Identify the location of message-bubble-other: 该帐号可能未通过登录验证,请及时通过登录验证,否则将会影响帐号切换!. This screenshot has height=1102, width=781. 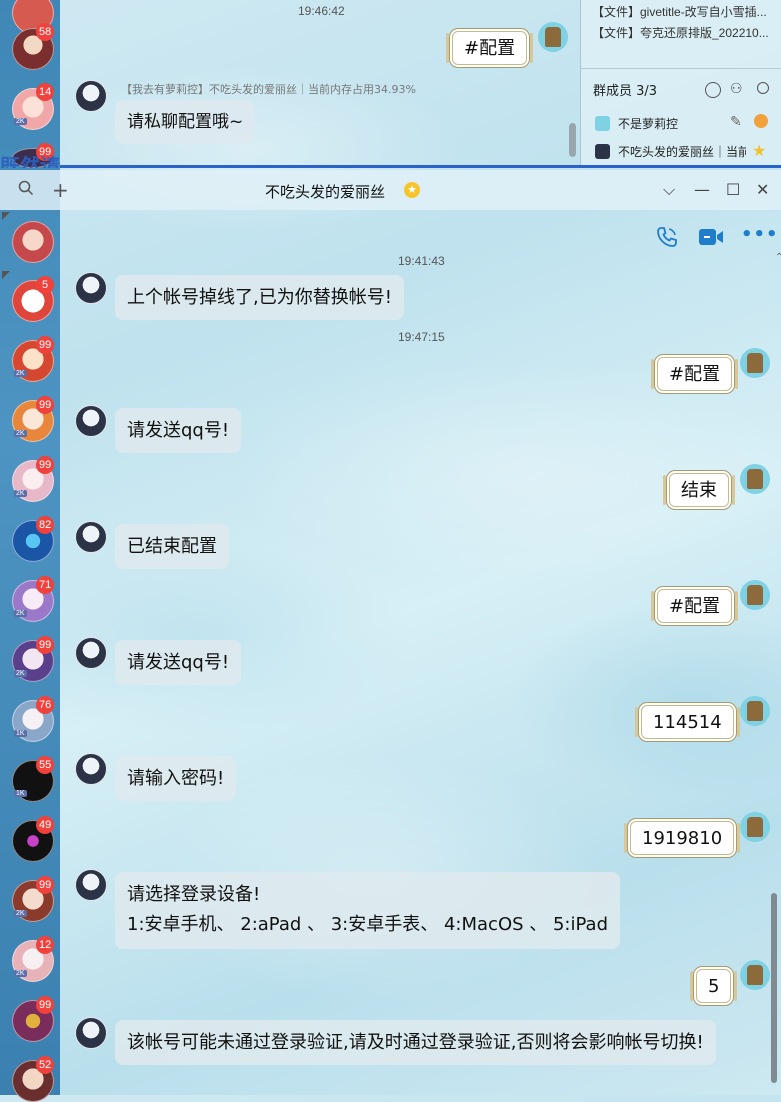
(415, 1042).